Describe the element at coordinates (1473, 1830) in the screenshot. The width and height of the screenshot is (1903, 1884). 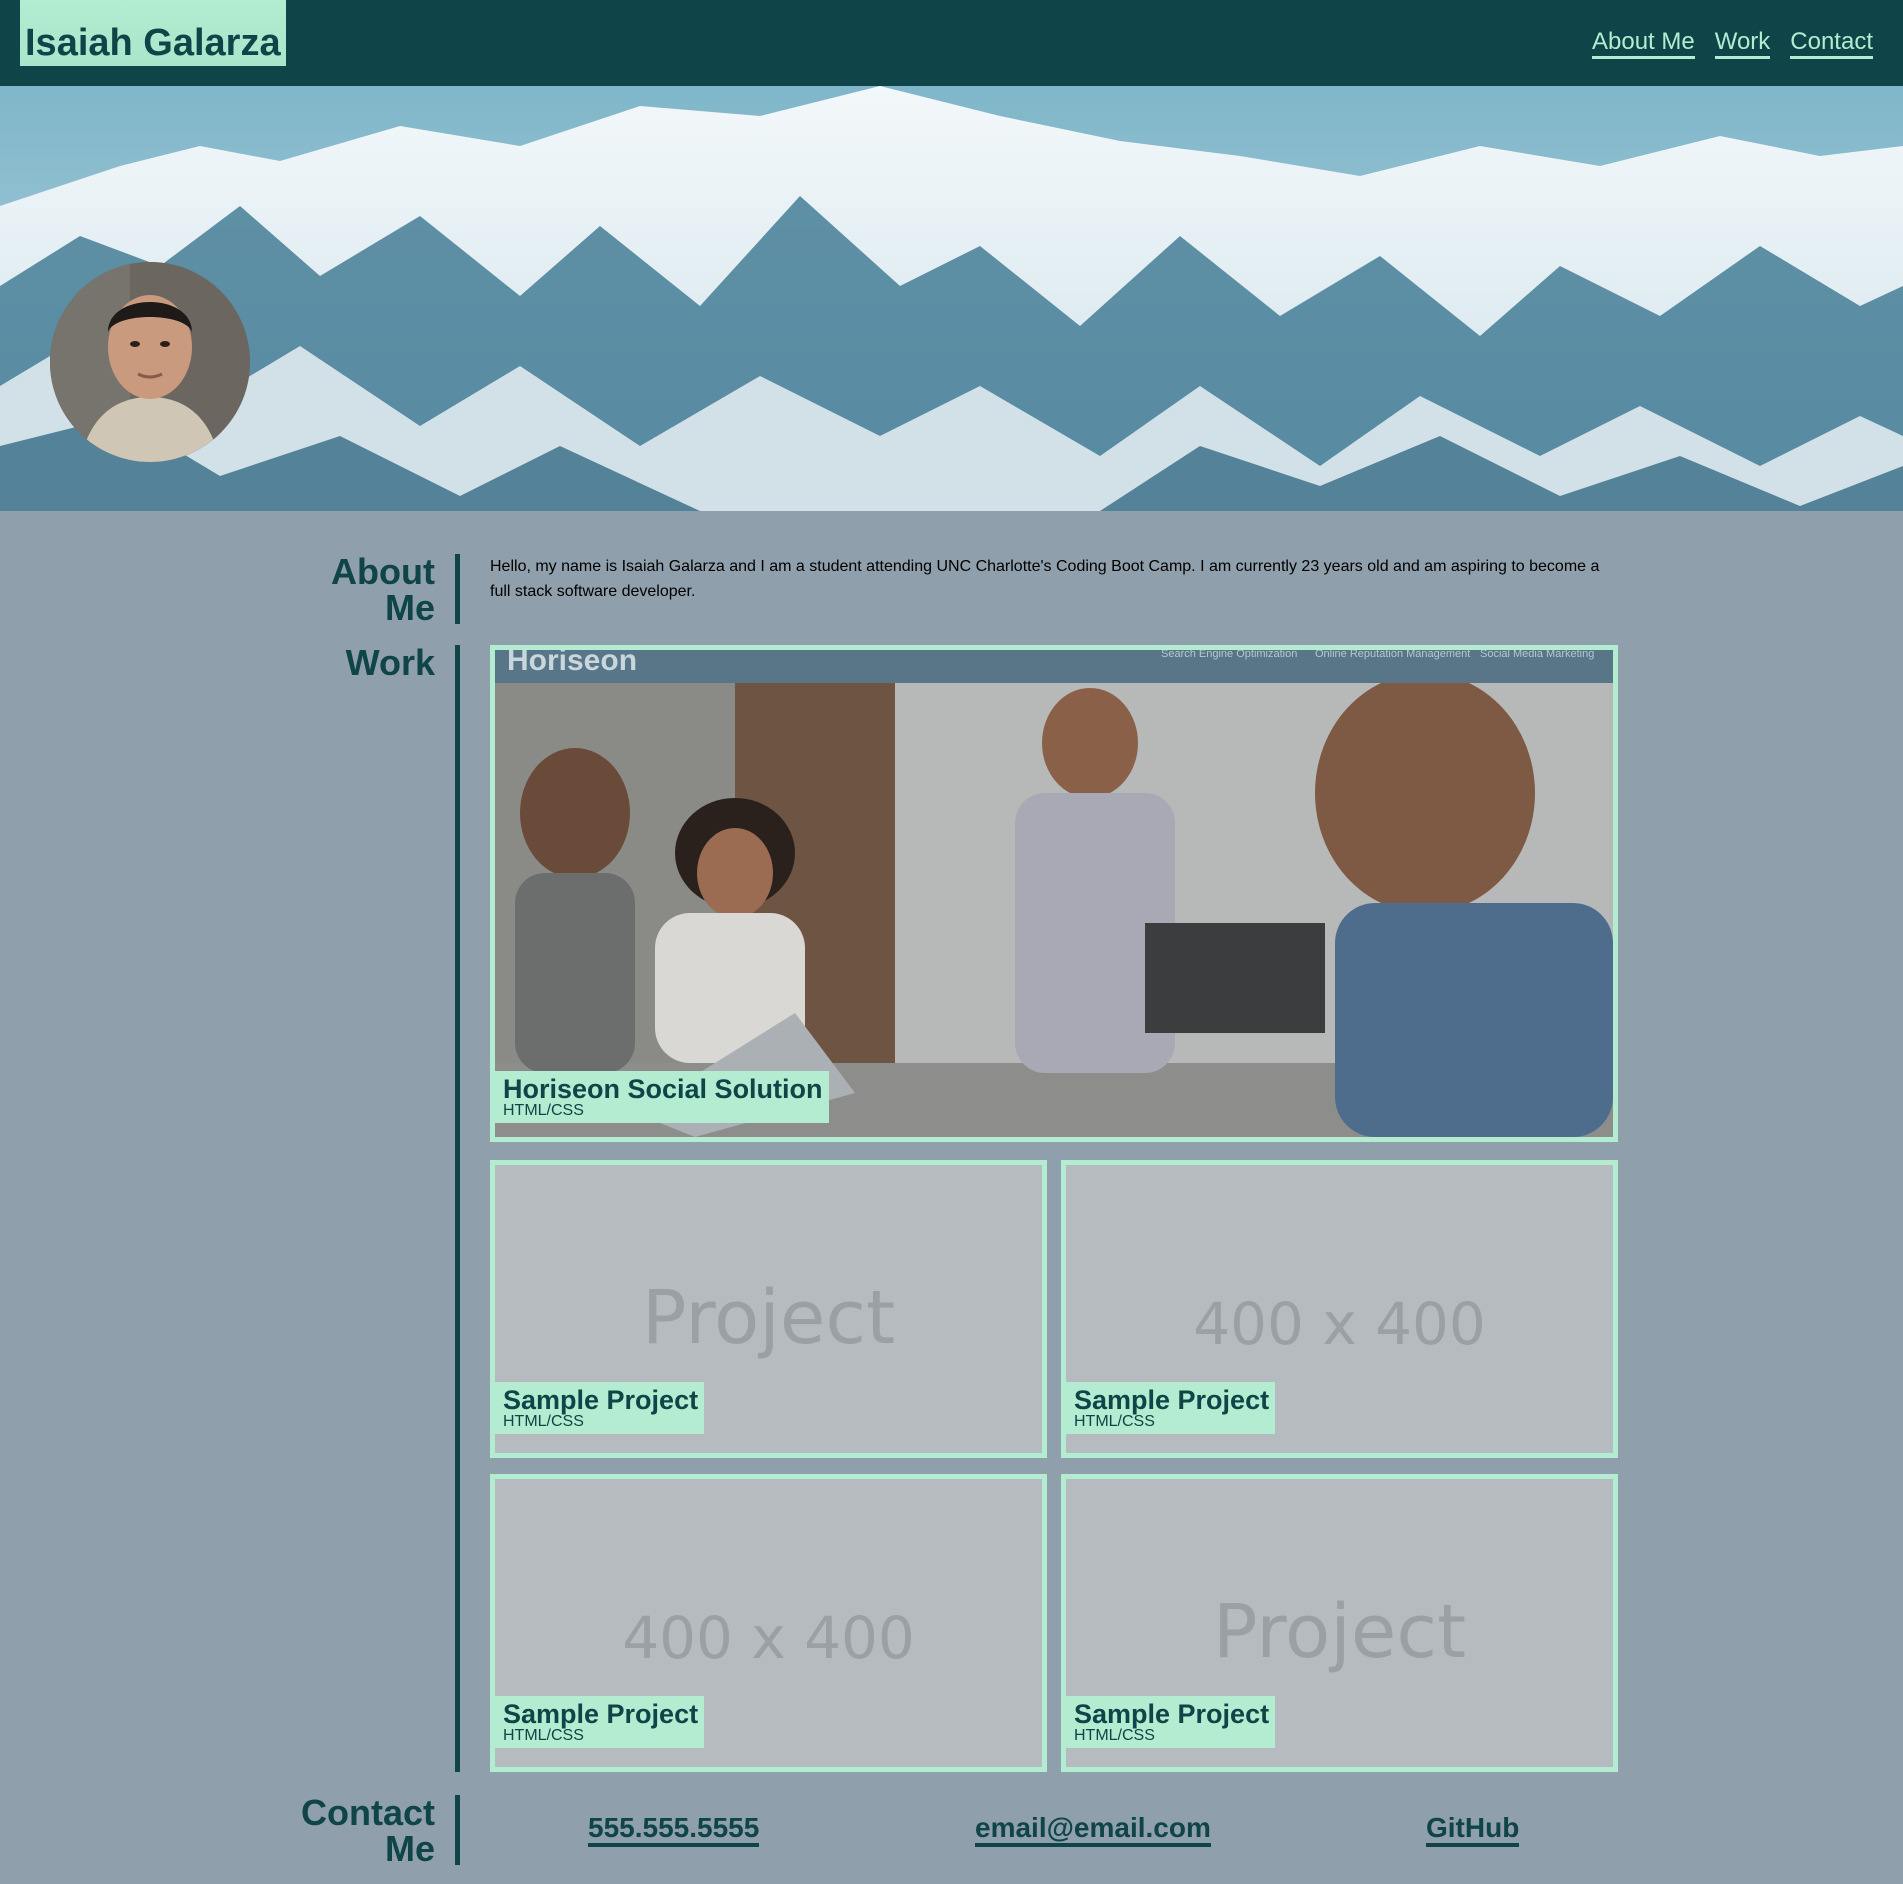
I see `contact-github-link: GitHub` at that location.